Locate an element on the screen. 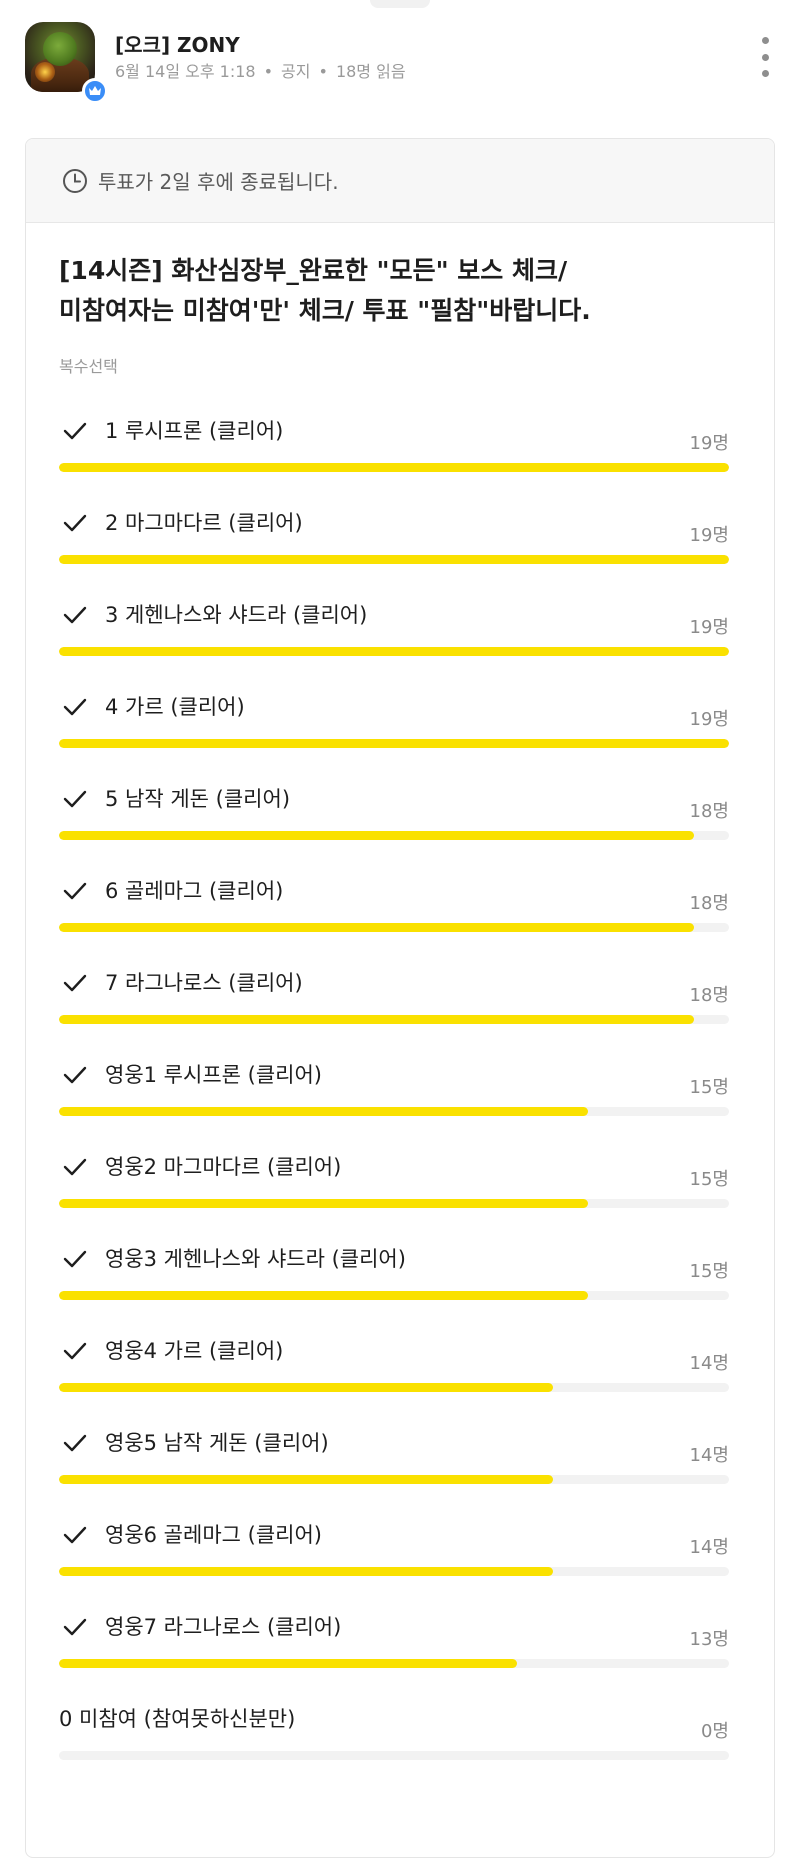 This screenshot has height=1858, width=800. poll-option-count: 0명 is located at coordinates (715, 1730).